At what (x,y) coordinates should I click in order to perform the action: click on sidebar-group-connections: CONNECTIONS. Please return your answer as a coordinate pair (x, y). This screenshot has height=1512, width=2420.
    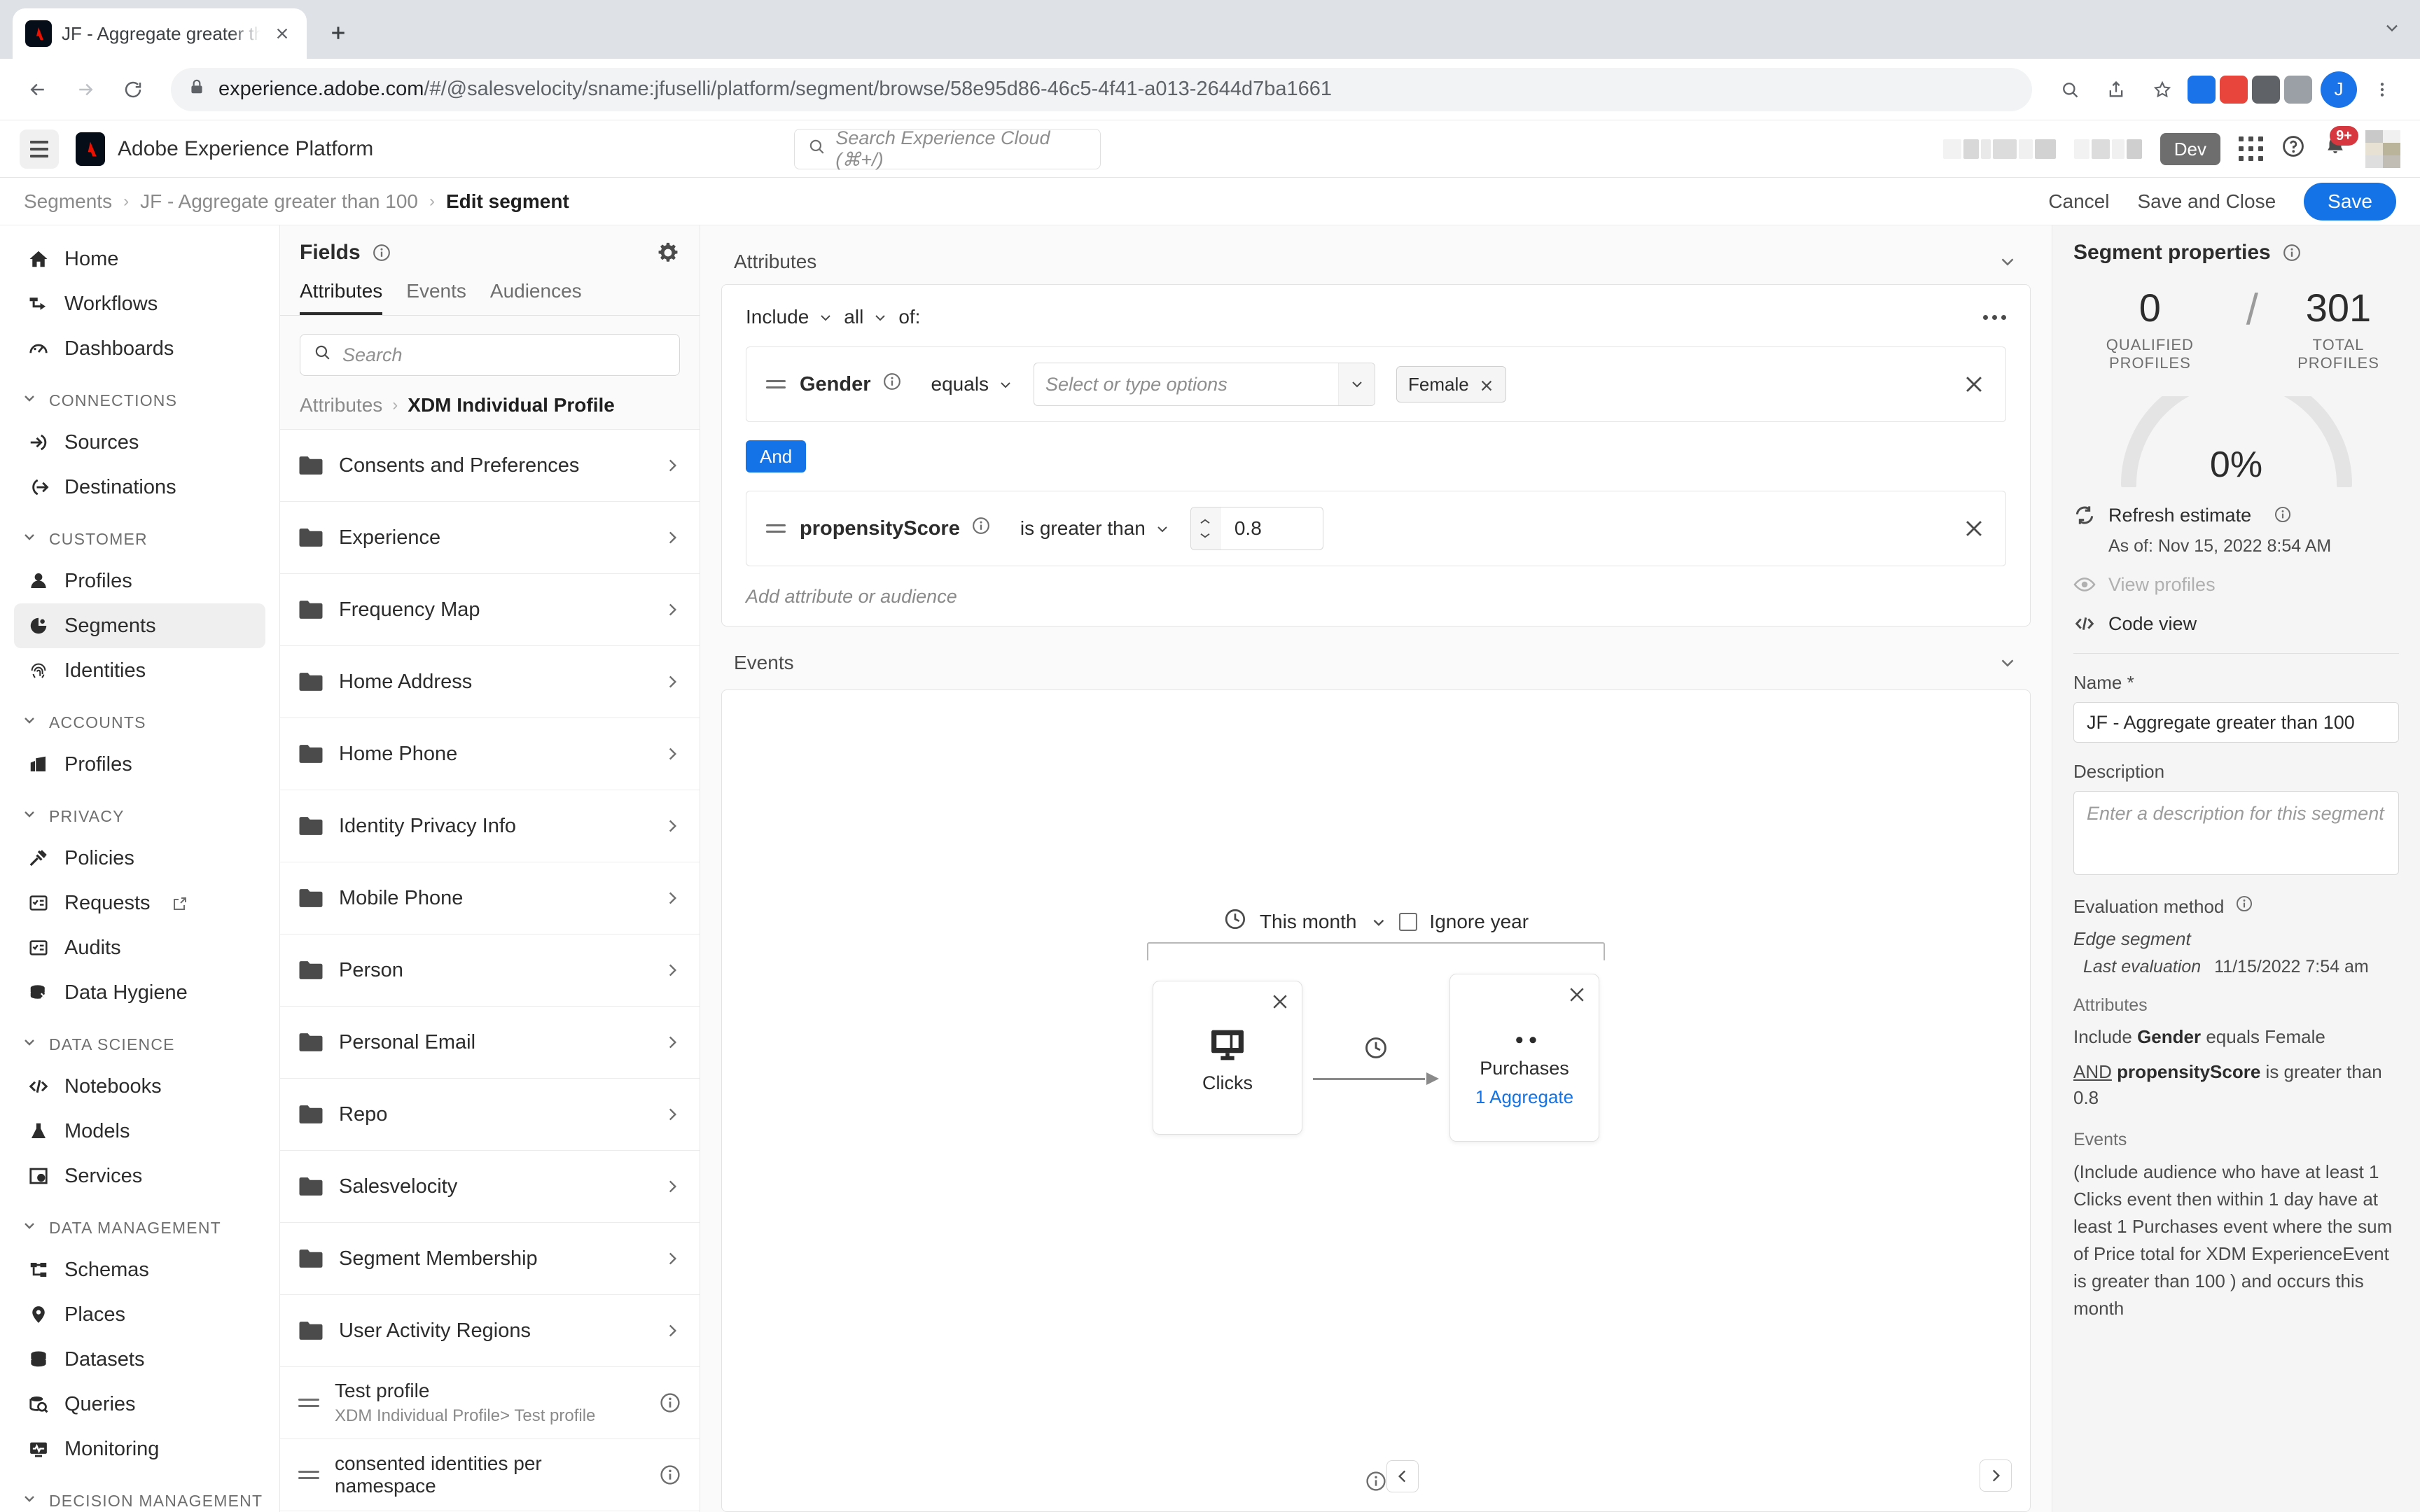
    Looking at the image, I should click on (139, 400).